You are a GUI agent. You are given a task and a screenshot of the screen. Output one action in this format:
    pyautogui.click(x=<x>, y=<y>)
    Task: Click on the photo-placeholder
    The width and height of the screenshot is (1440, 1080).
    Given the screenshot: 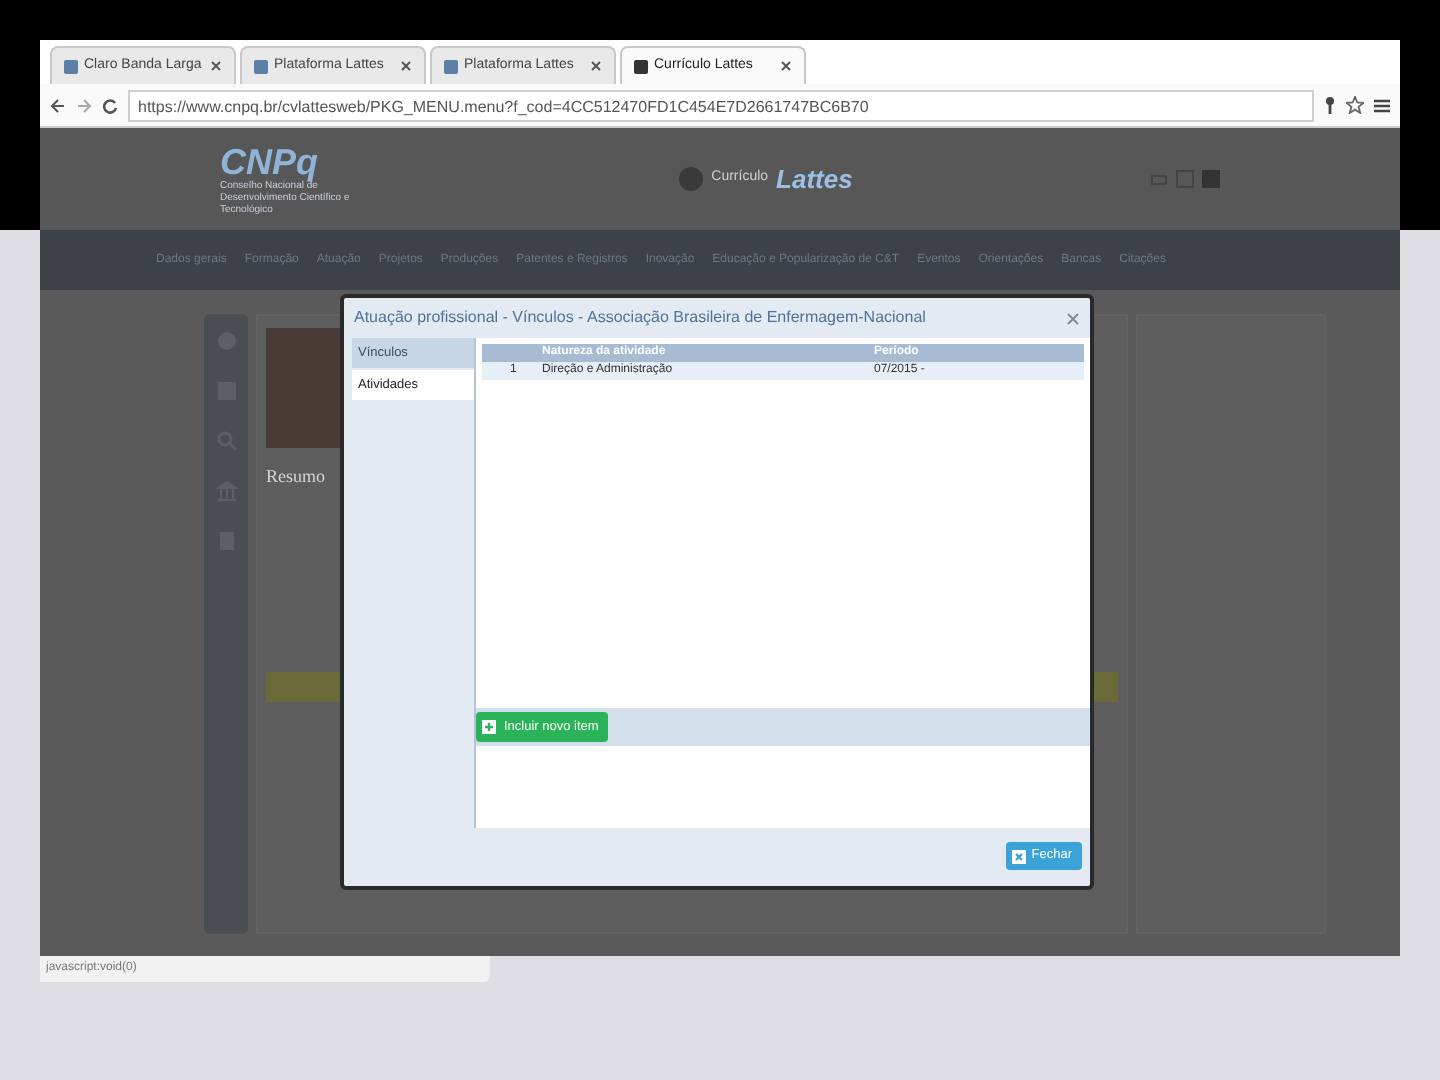 What is the action you would take?
    pyautogui.click(x=306, y=388)
    